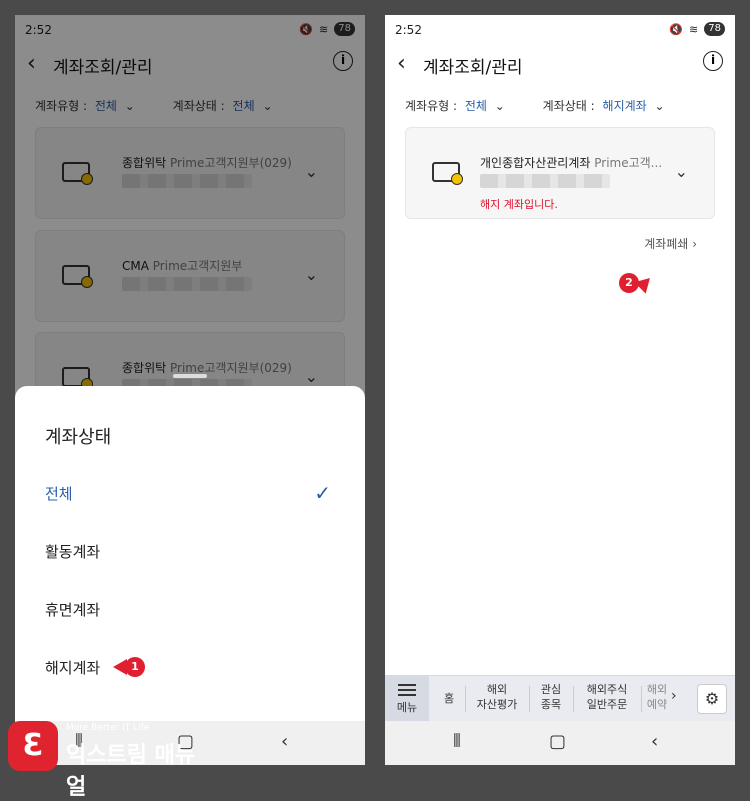 The image size is (750, 801). Describe the element at coordinates (108, 758) in the screenshot. I see `site-watermark: Ɛ More Better IT Life 익스트림 매뉴얼` at that location.